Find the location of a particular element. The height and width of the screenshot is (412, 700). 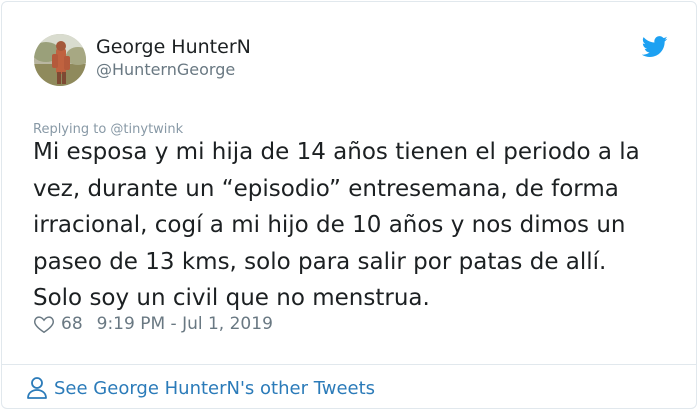

see-other-tweets-link: See George HunterN's other Tweets is located at coordinates (200, 388).